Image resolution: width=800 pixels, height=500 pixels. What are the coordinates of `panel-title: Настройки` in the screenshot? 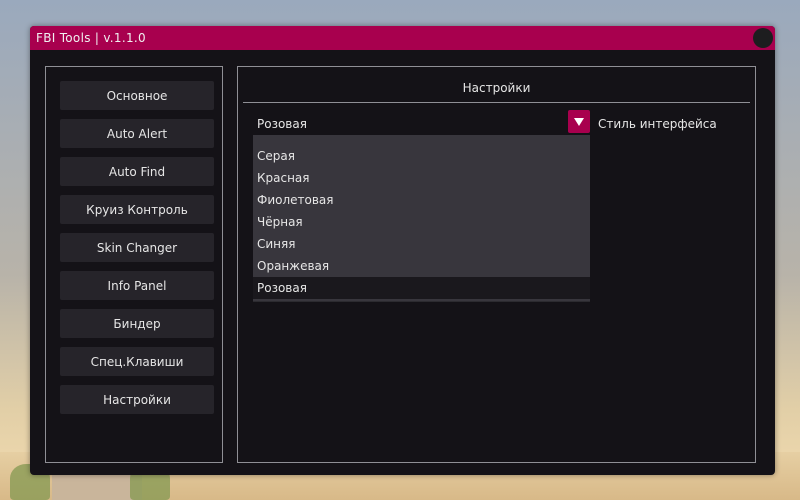 It's located at (496, 88).